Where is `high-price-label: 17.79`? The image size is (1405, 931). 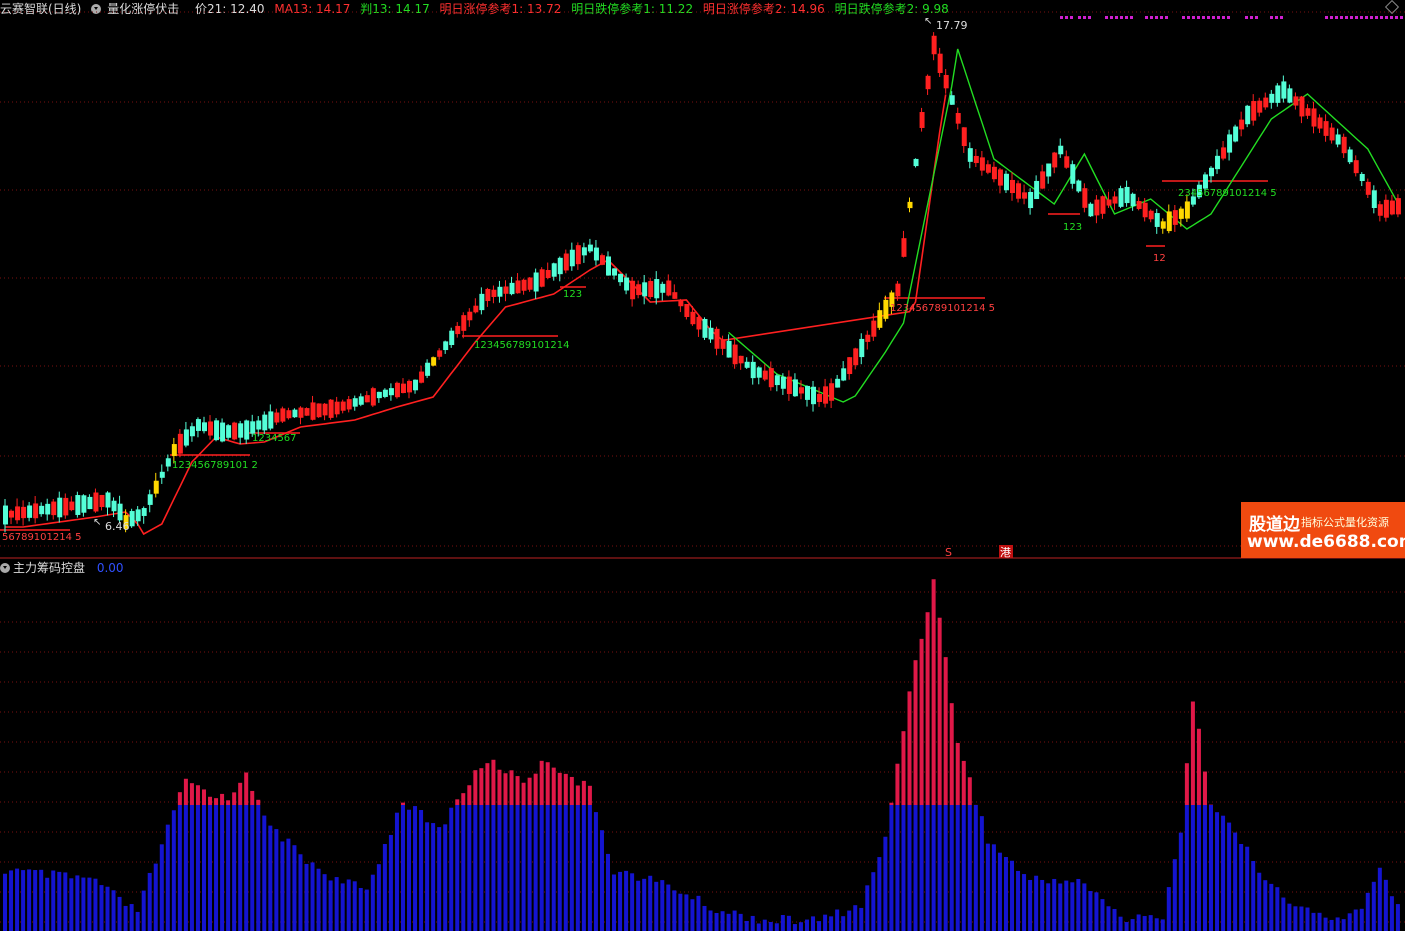
high-price-label: 17.79 is located at coordinates (952, 25).